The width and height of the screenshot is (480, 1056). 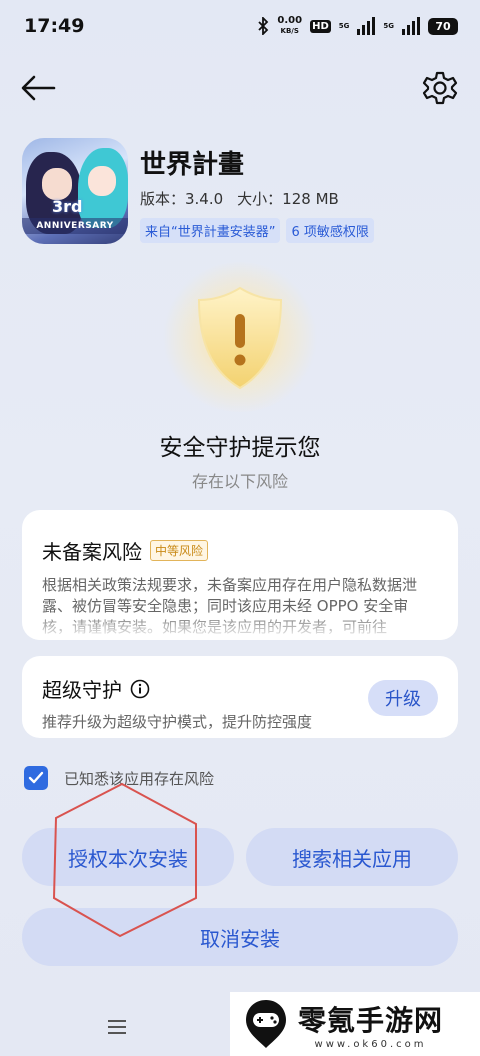 What do you see at coordinates (240, 626) in the screenshot?
I see `text-fade` at bounding box center [240, 626].